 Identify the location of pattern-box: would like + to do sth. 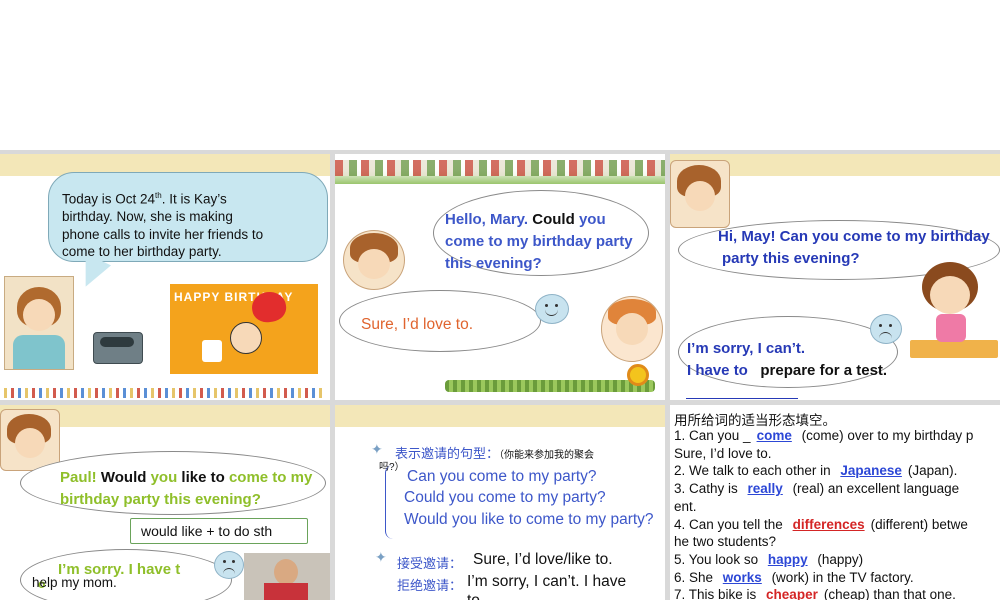
(219, 531).